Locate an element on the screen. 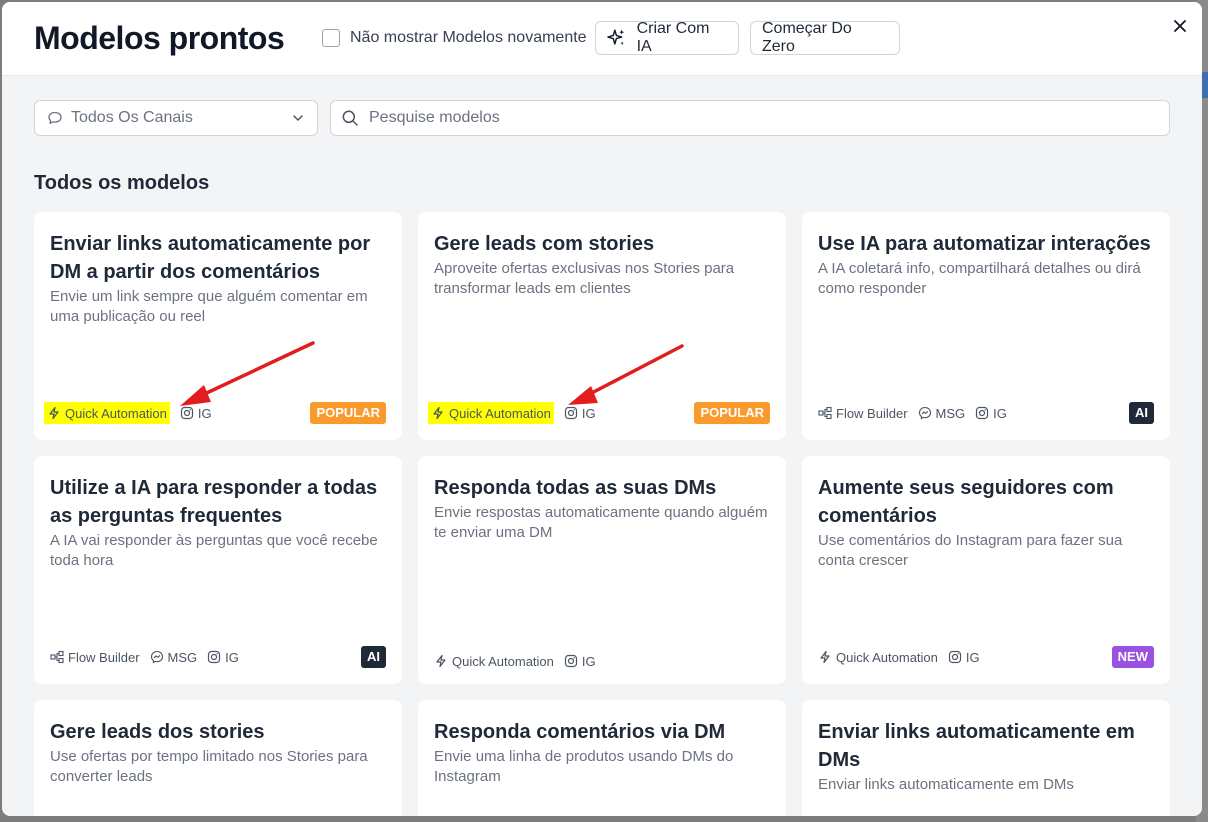  card-title: Gere leads com stories is located at coordinates (544, 244).